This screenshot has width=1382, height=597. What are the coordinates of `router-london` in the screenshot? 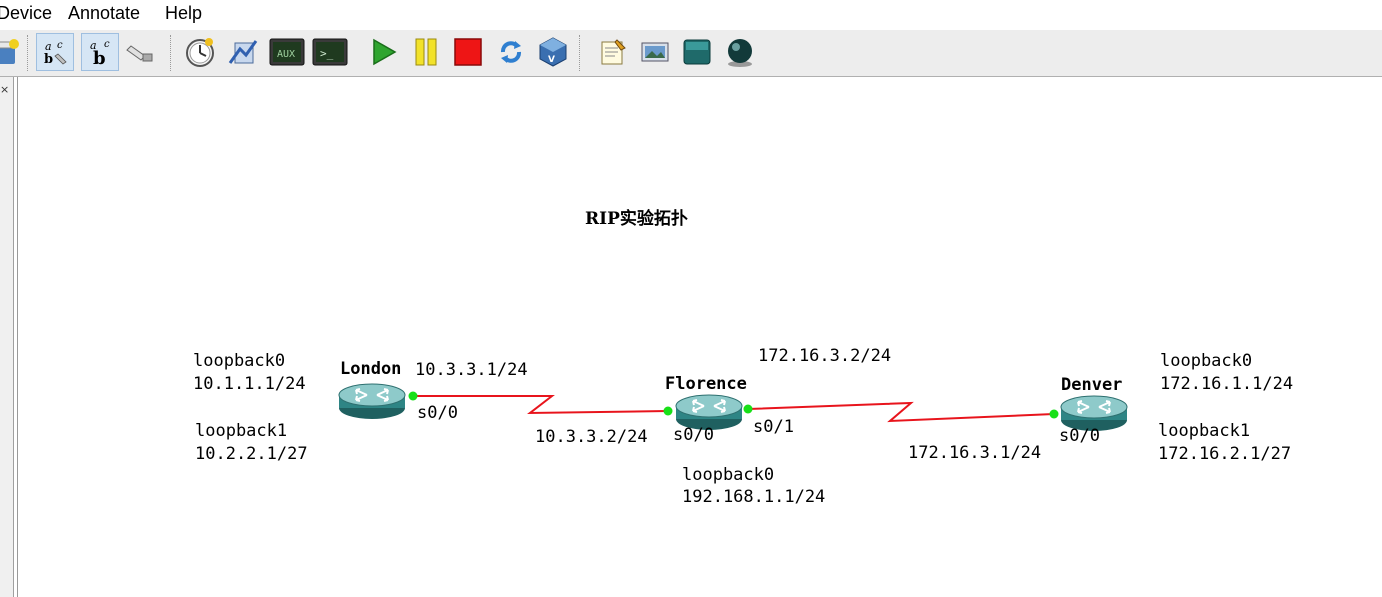 It's located at (372, 401).